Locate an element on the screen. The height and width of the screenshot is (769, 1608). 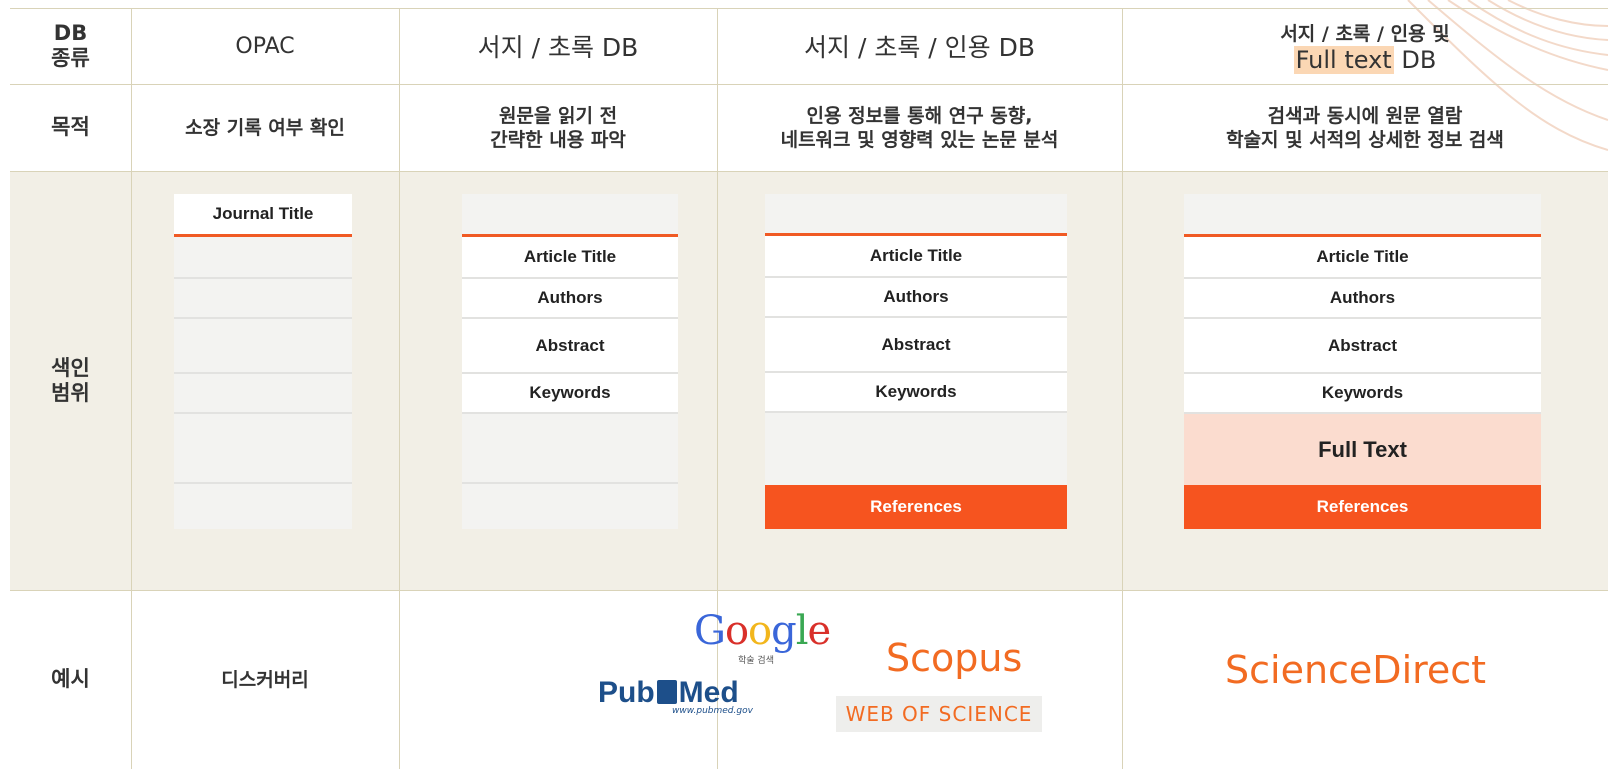
column-header-biblio-abstract: 서지 / 초록 DB is located at coordinates (558, 47).